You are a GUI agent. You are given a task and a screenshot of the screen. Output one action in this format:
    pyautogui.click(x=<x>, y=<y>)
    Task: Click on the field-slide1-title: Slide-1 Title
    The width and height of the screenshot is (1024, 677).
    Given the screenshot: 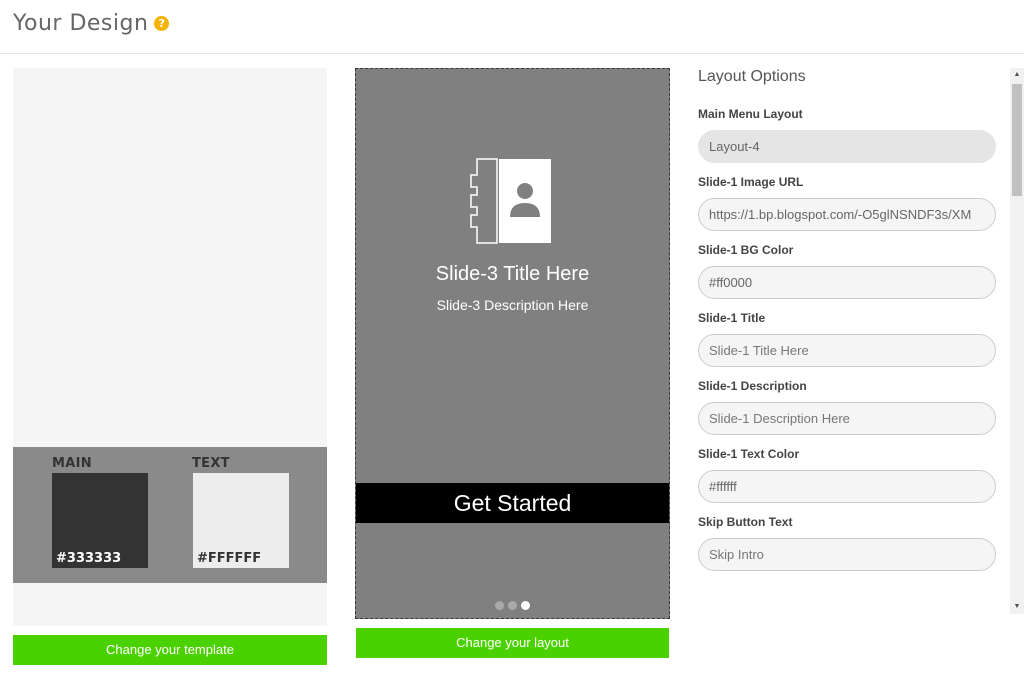 What is the action you would take?
    pyautogui.click(x=848, y=339)
    